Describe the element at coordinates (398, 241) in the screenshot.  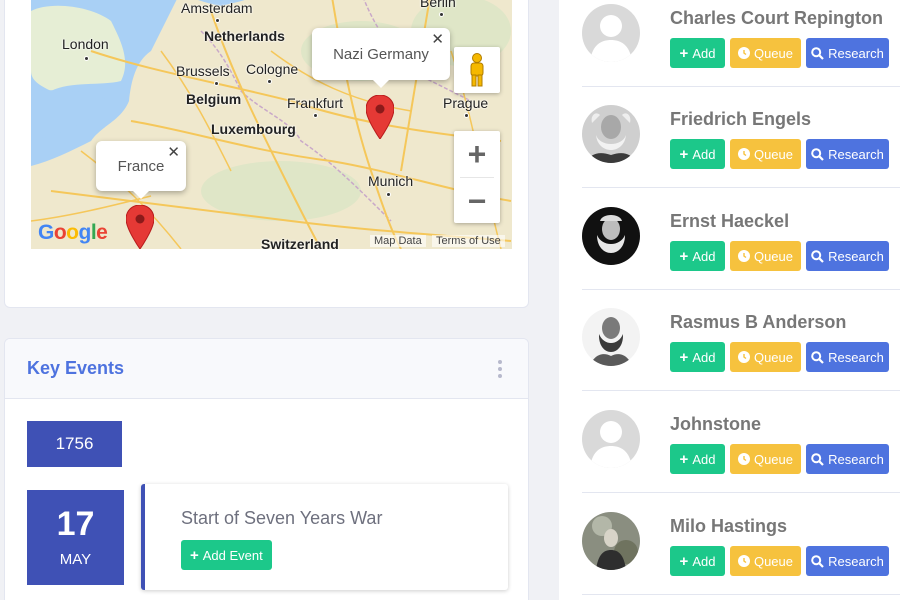
I see `map-data-link: Map Data` at that location.